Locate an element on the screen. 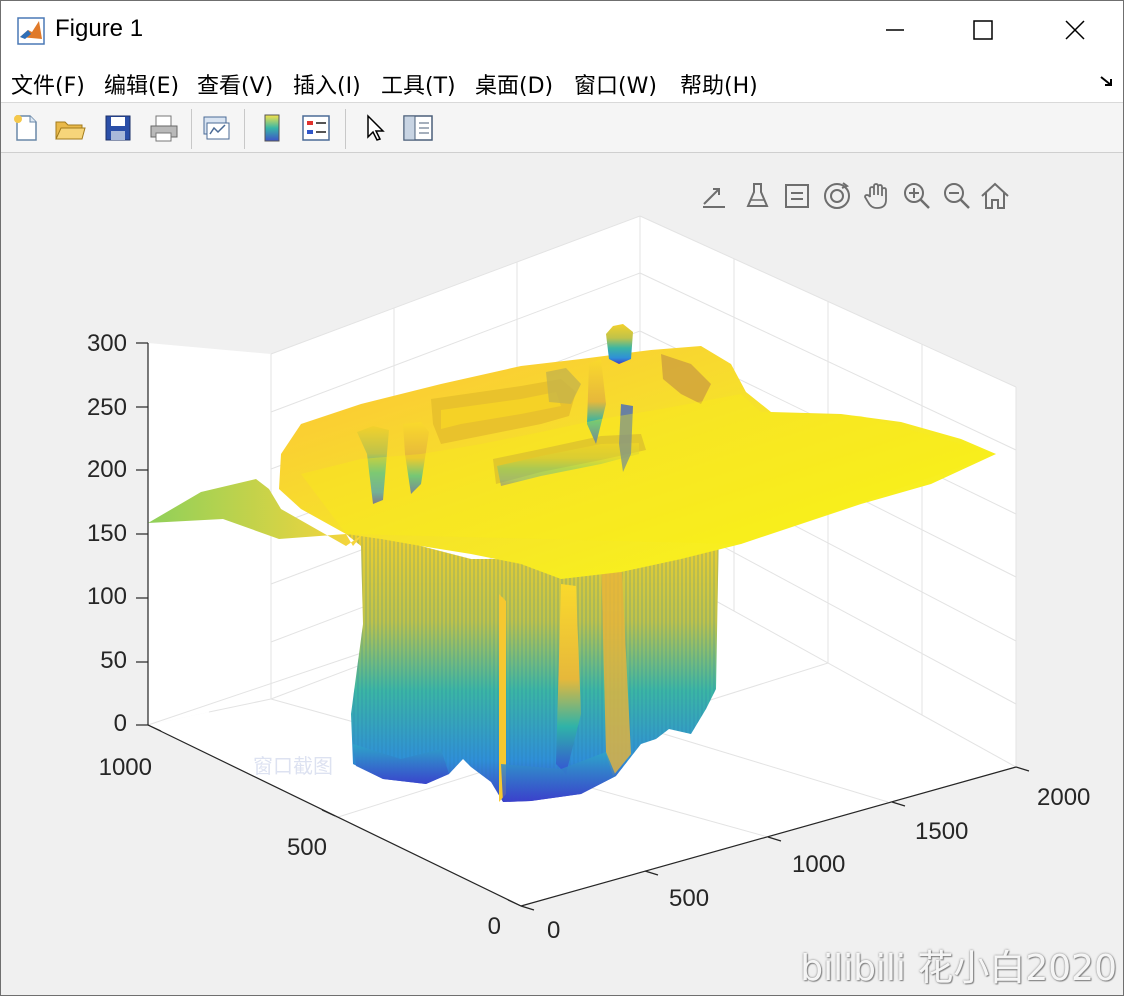 This screenshot has width=1124, height=996. legend-button is located at coordinates (316, 128).